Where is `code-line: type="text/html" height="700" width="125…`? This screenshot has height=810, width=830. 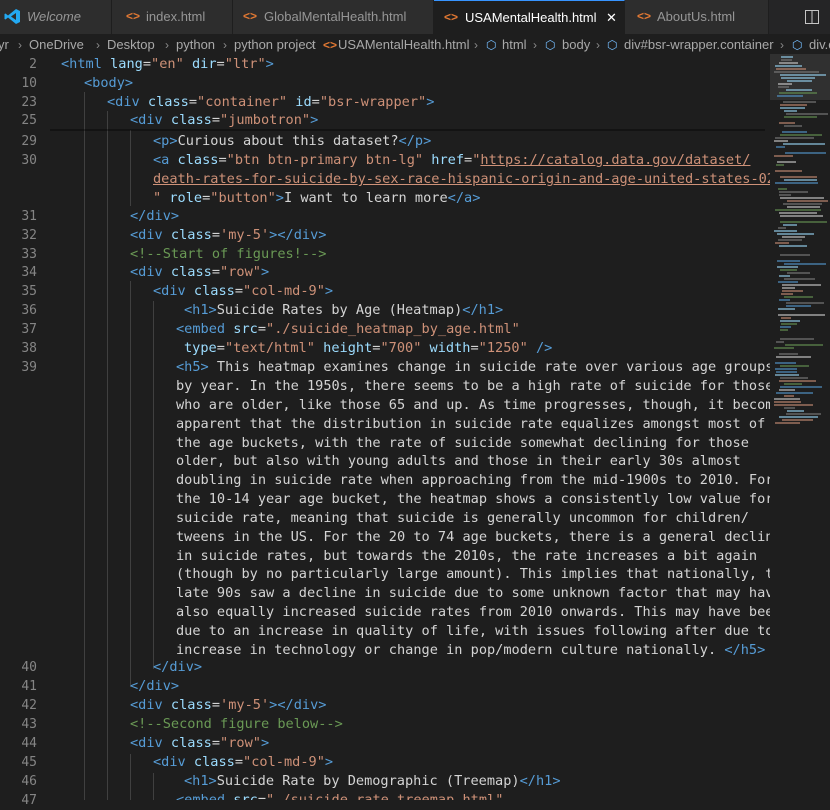 code-line: type="text/html" height="700" width="125… is located at coordinates (368, 348).